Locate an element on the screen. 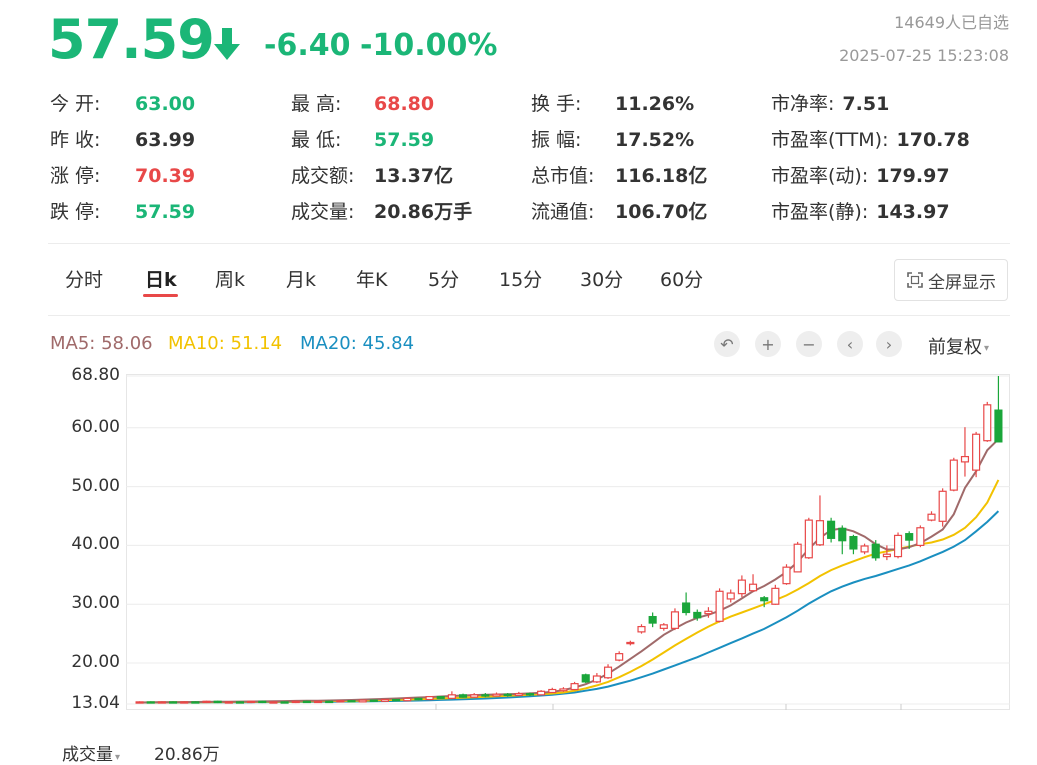 The width and height of the screenshot is (1037, 765). y-tick-label: 60.00 is located at coordinates (95, 426).